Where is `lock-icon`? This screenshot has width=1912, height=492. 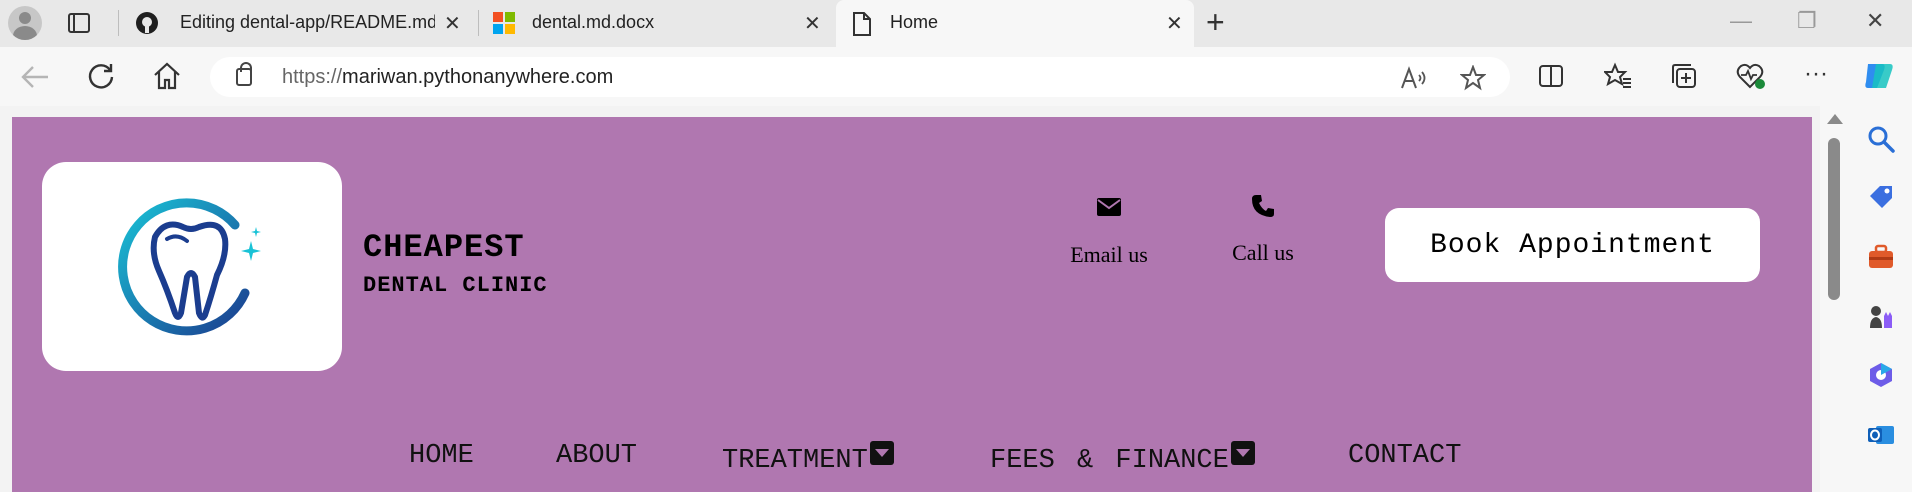
lock-icon is located at coordinates (244, 74).